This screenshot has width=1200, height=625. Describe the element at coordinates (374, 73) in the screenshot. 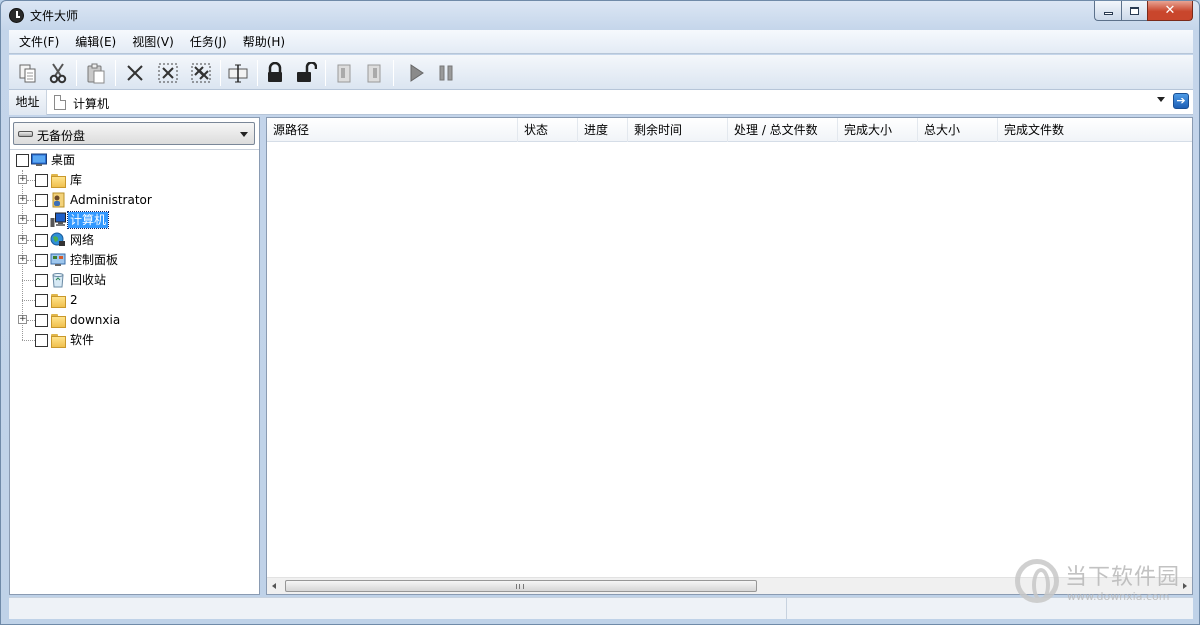

I see `show-file-button` at that location.